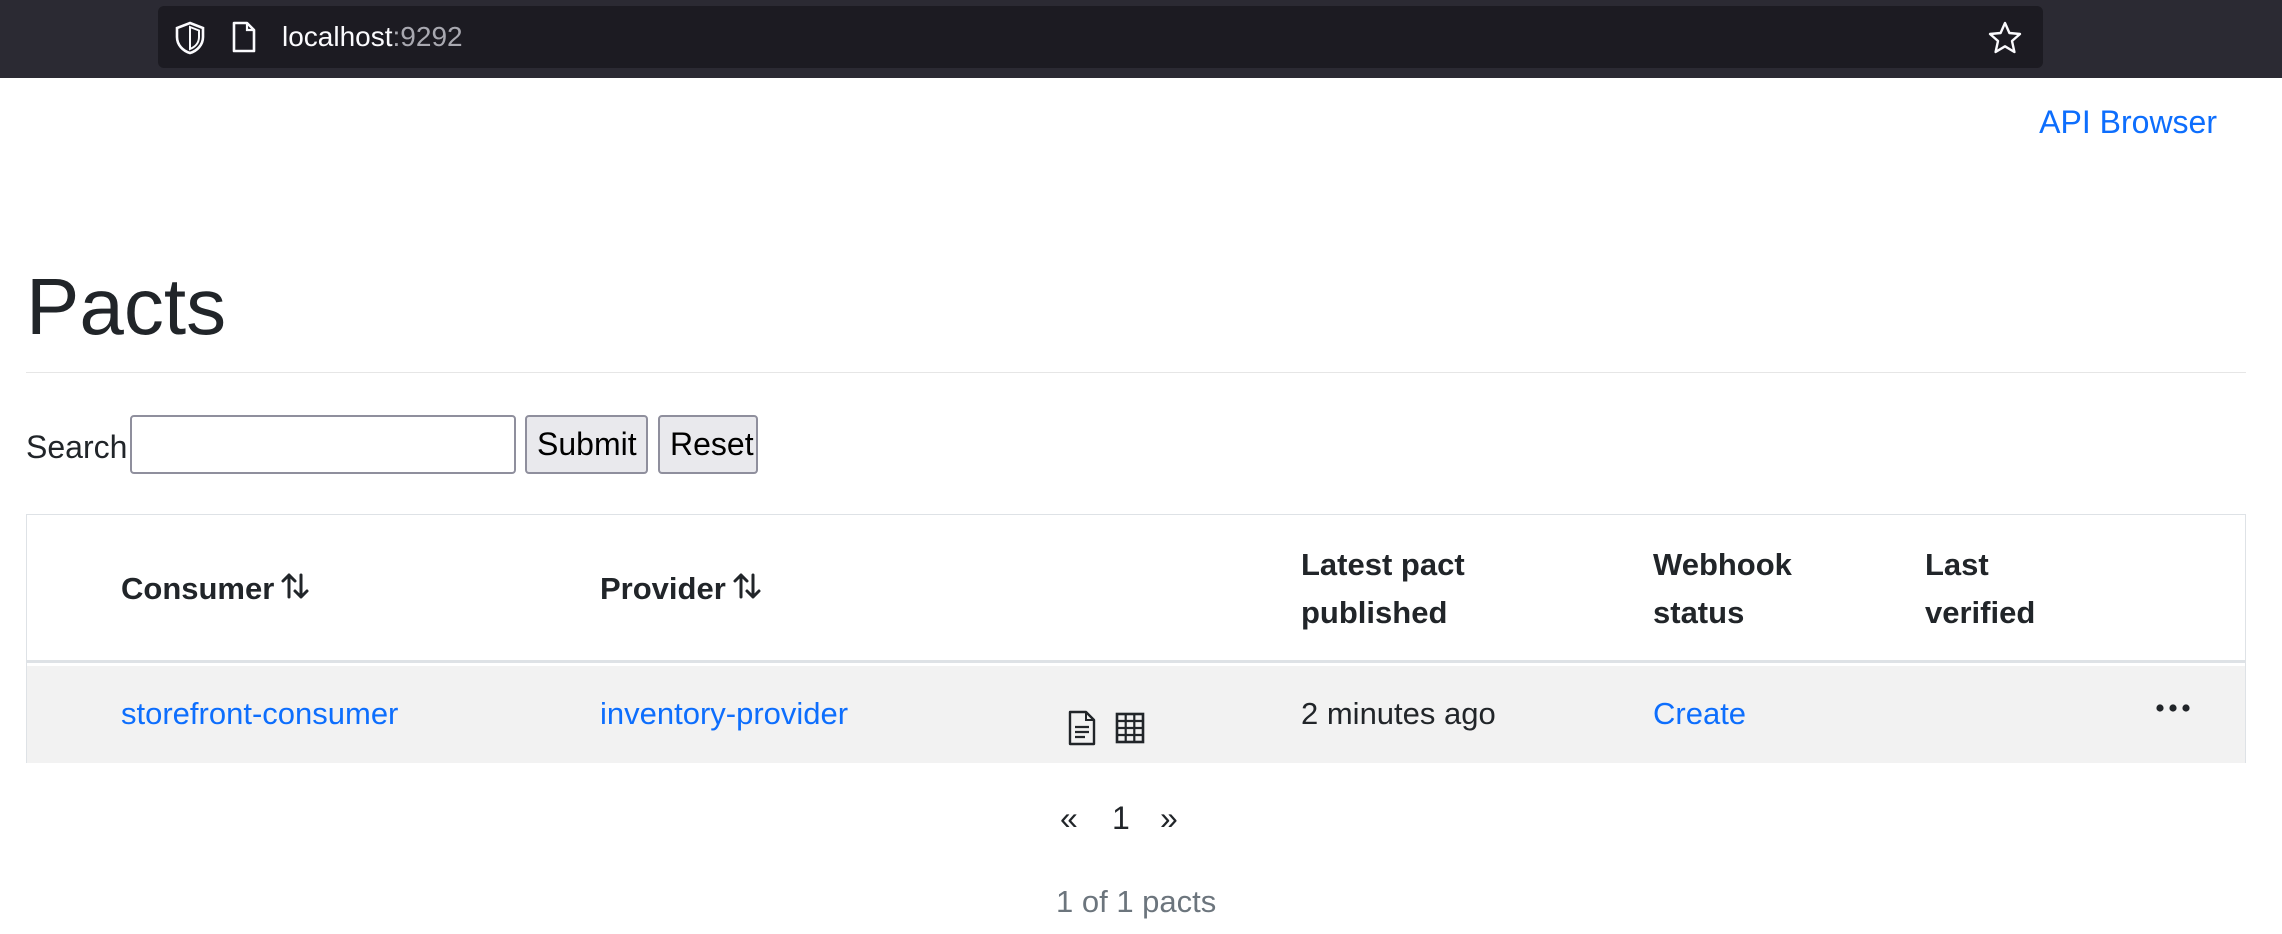  What do you see at coordinates (1699, 612) in the screenshot?
I see `column-webhook-line2: status` at bounding box center [1699, 612].